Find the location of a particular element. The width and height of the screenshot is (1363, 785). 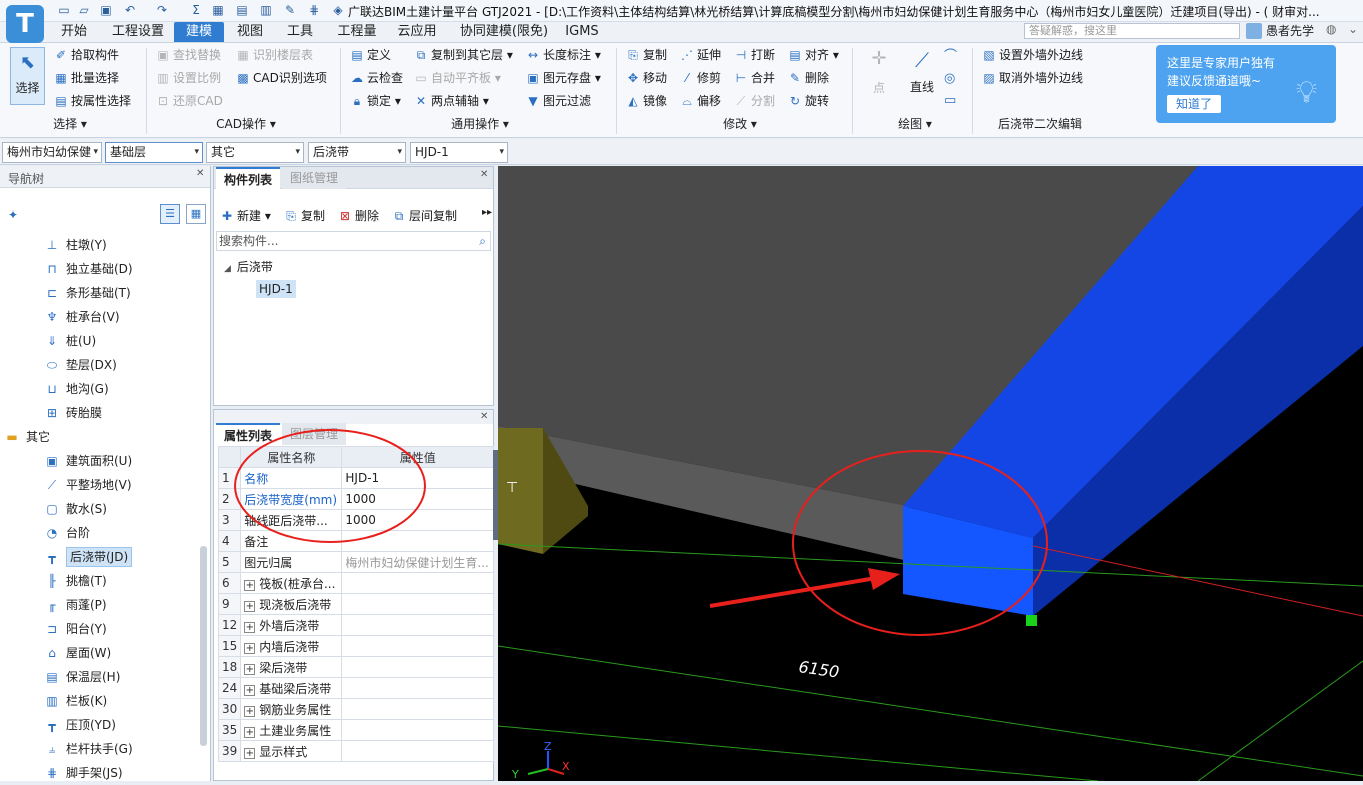

category-combo: 其它 ▾ is located at coordinates (255, 152).